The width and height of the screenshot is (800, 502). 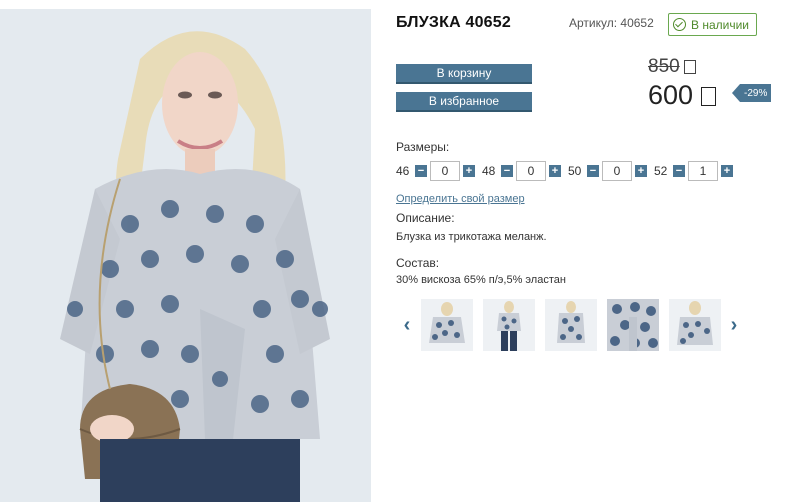 I want to click on current-price: 600, so click(x=682, y=95).